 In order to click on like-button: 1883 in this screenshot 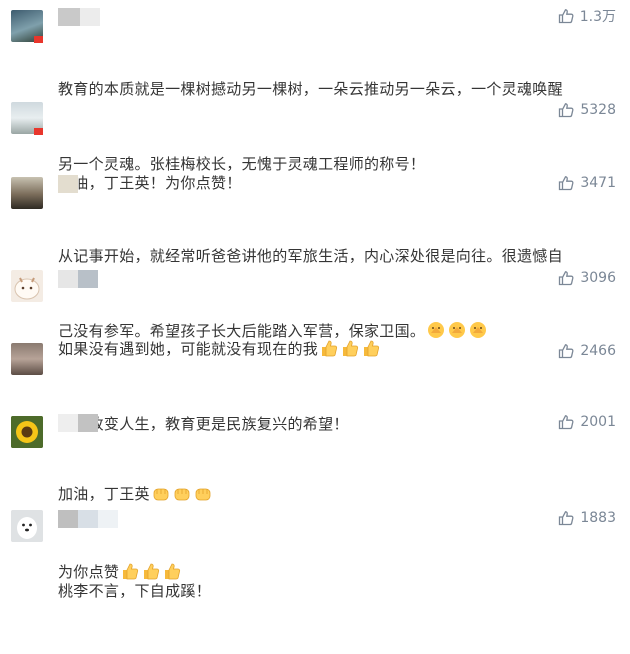, I will do `click(587, 518)`.